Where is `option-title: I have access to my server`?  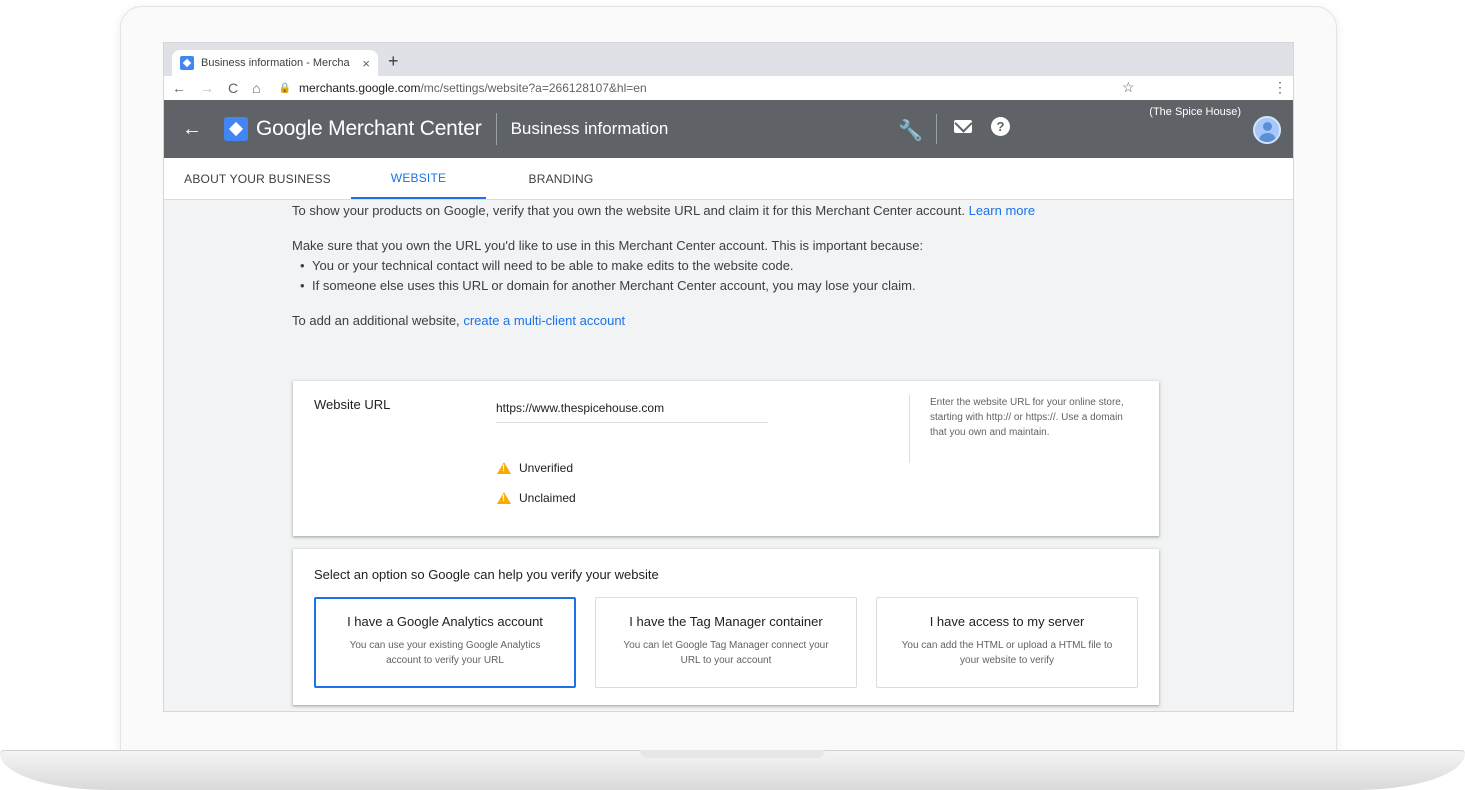
option-title: I have access to my server is located at coordinates (1007, 621).